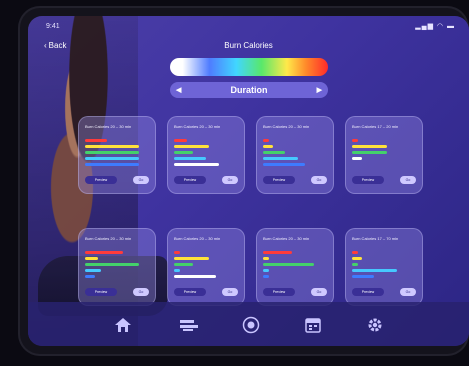 The image size is (469, 366). Describe the element at coordinates (375, 238) in the screenshot. I see `card-title: Burn Calories 17 – 70 min` at that location.